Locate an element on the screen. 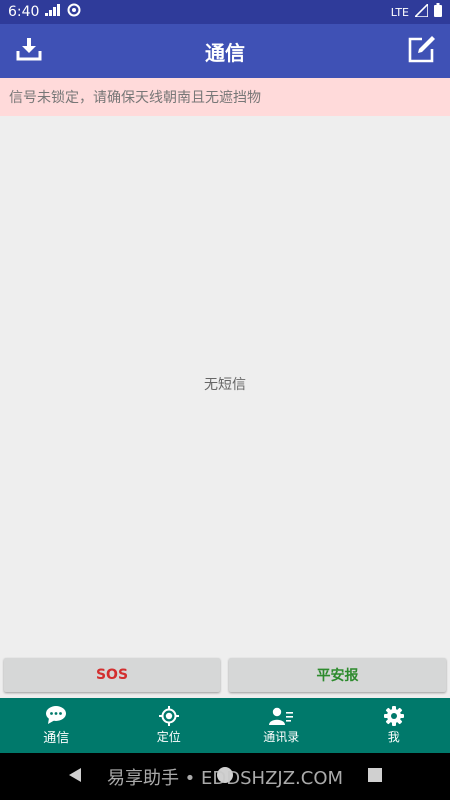  page-title: 通信 is located at coordinates (225, 52).